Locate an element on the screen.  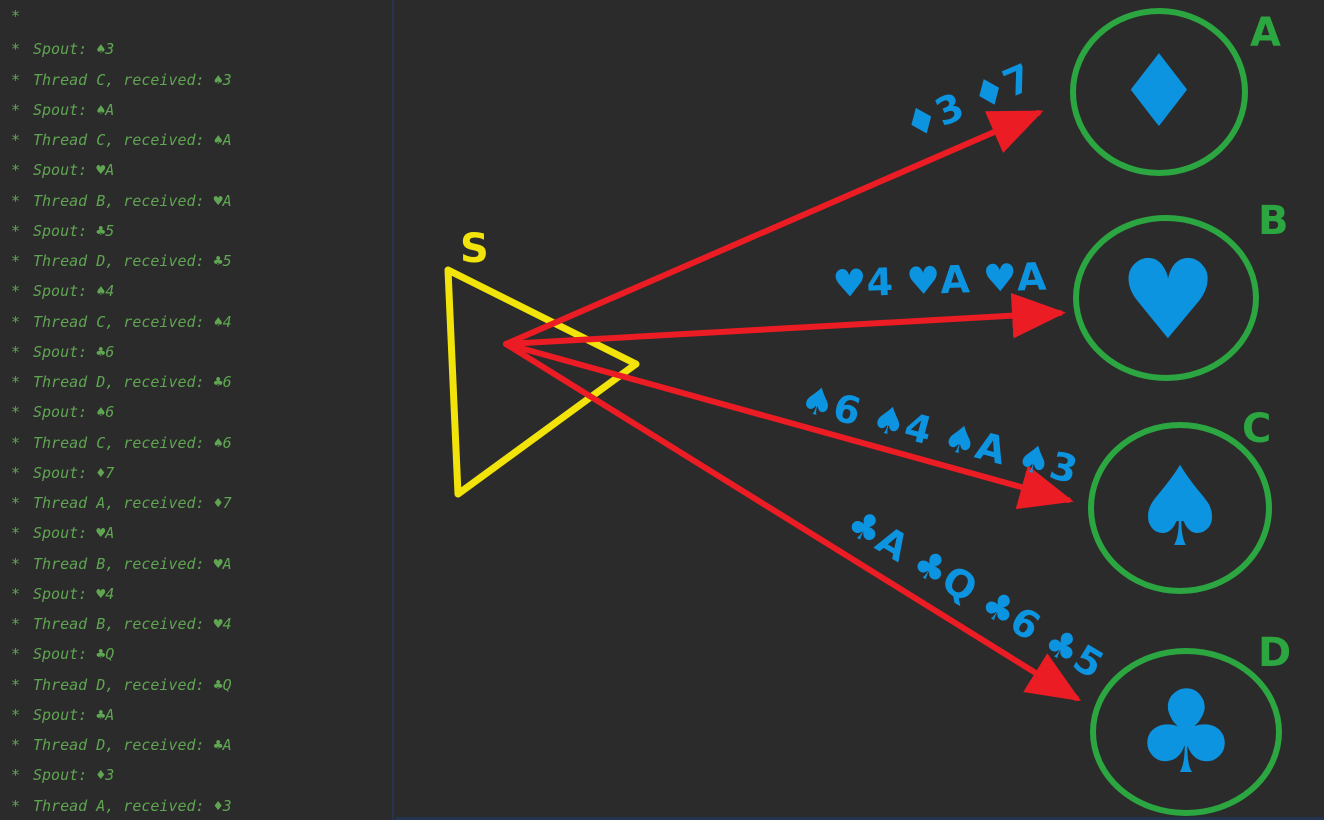
log-line: * Thread B, received: ♥4 is located at coordinates (121, 624).